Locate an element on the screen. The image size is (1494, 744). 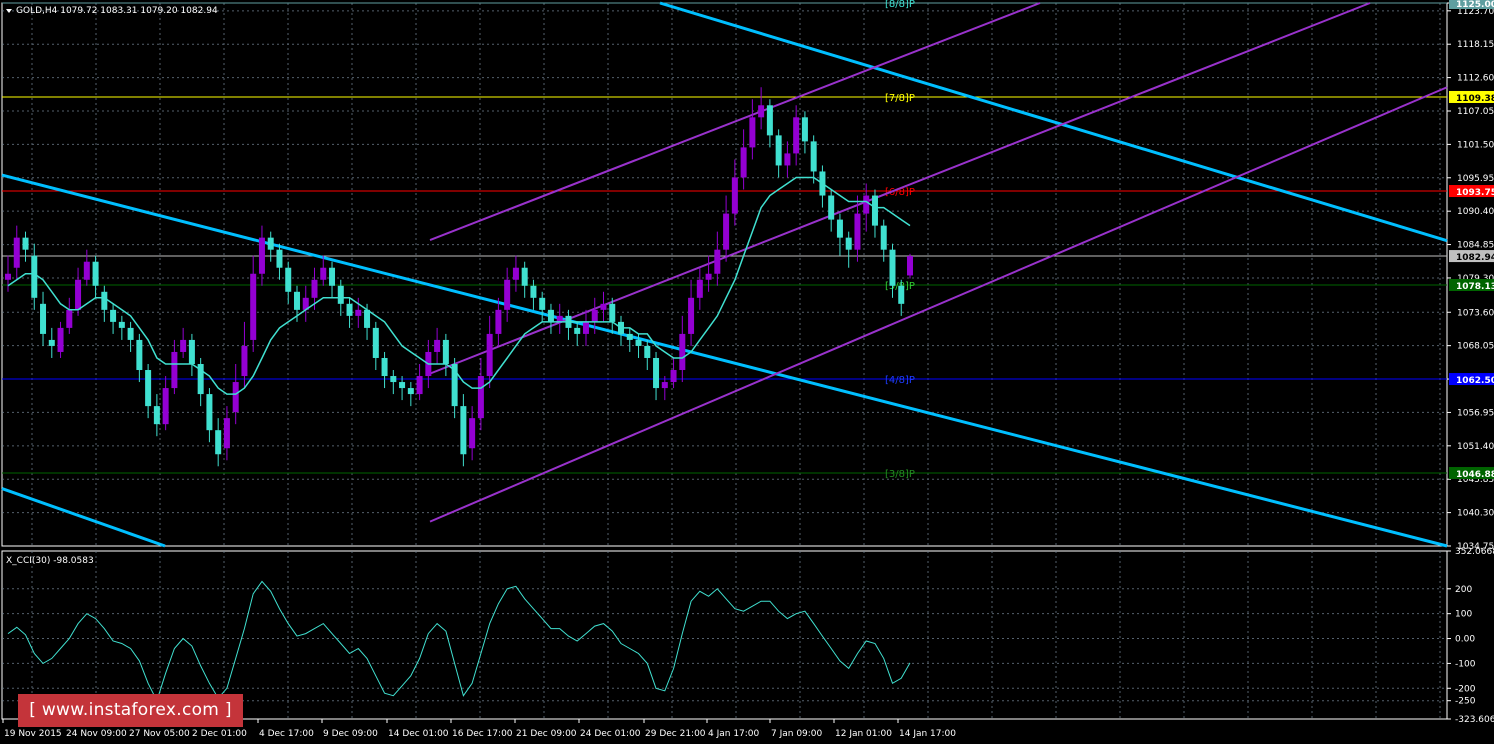
x-tick-label: 24 Dec 01:00 is located at coordinates (610, 734).